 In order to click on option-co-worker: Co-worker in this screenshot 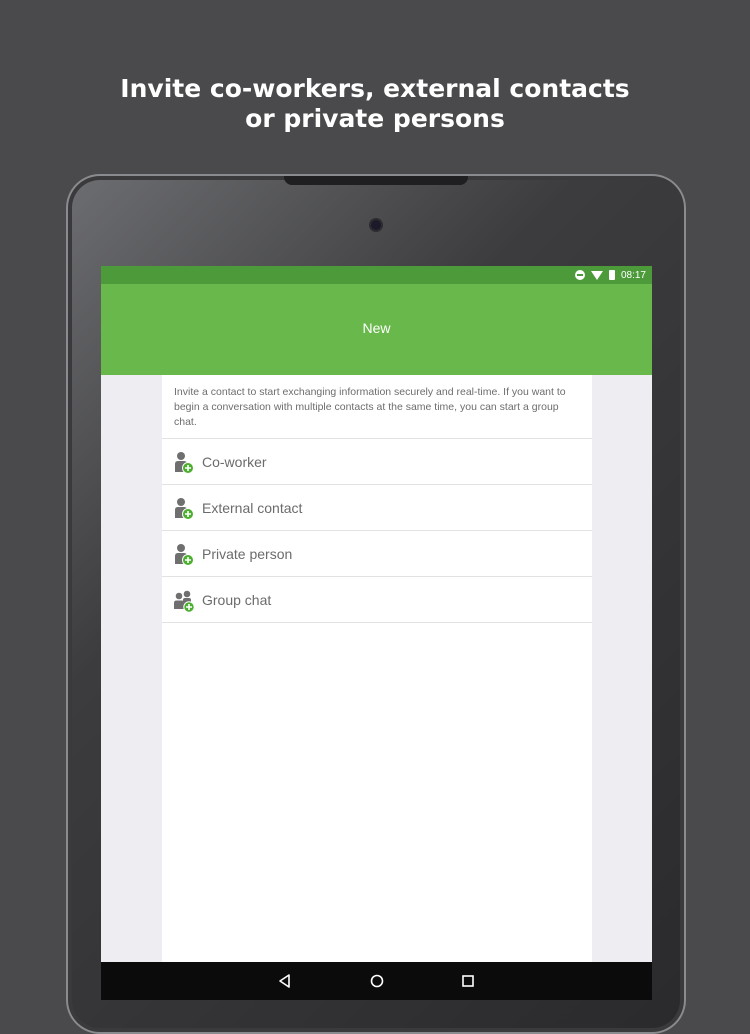, I will do `click(377, 462)`.